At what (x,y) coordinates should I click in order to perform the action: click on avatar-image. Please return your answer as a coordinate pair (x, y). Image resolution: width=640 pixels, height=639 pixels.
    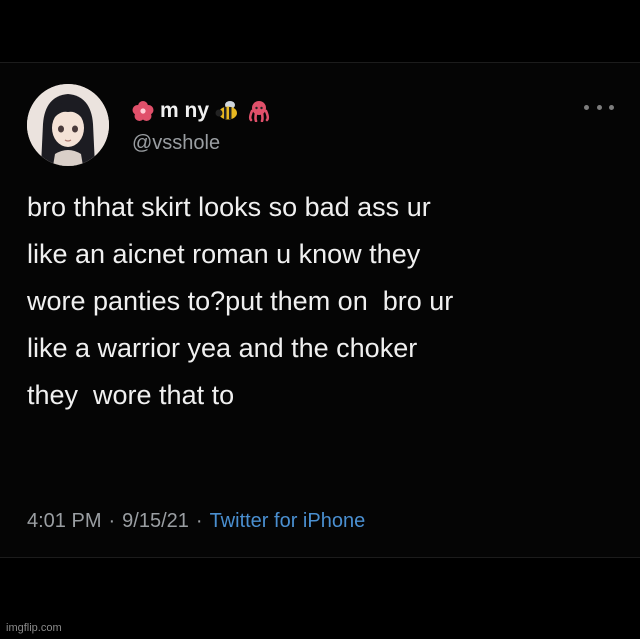
    Looking at the image, I should click on (68, 125).